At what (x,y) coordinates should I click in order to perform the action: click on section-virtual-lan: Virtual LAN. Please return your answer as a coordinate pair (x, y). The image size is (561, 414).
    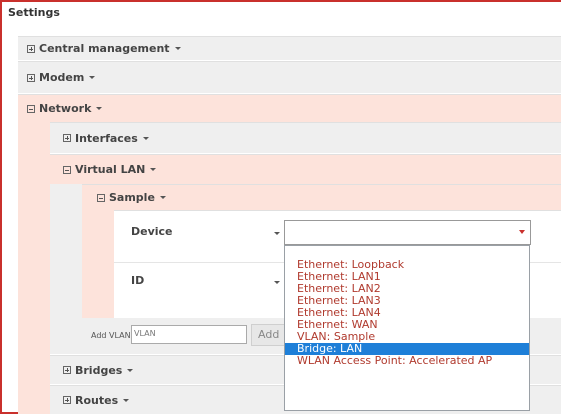
    Looking at the image, I should click on (305, 169).